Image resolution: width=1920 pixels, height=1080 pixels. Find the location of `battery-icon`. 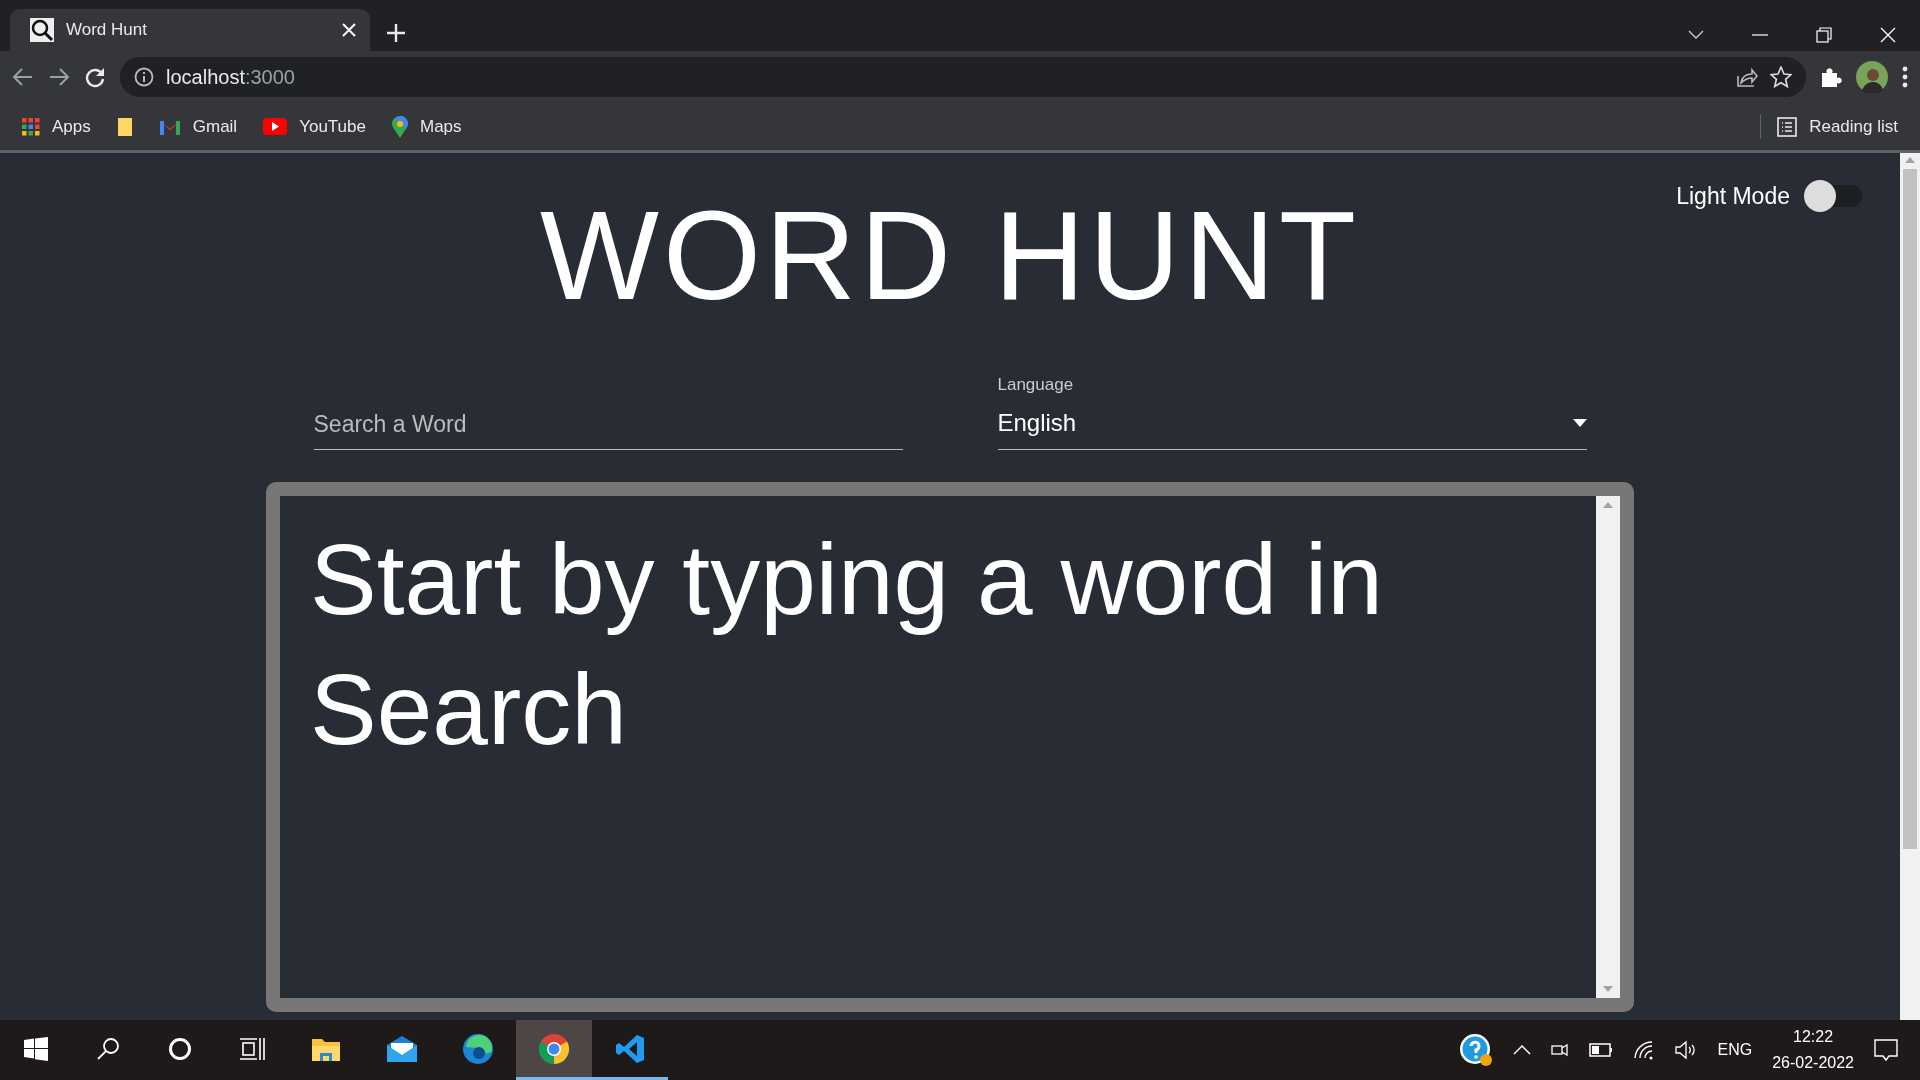

battery-icon is located at coordinates (1601, 1050).